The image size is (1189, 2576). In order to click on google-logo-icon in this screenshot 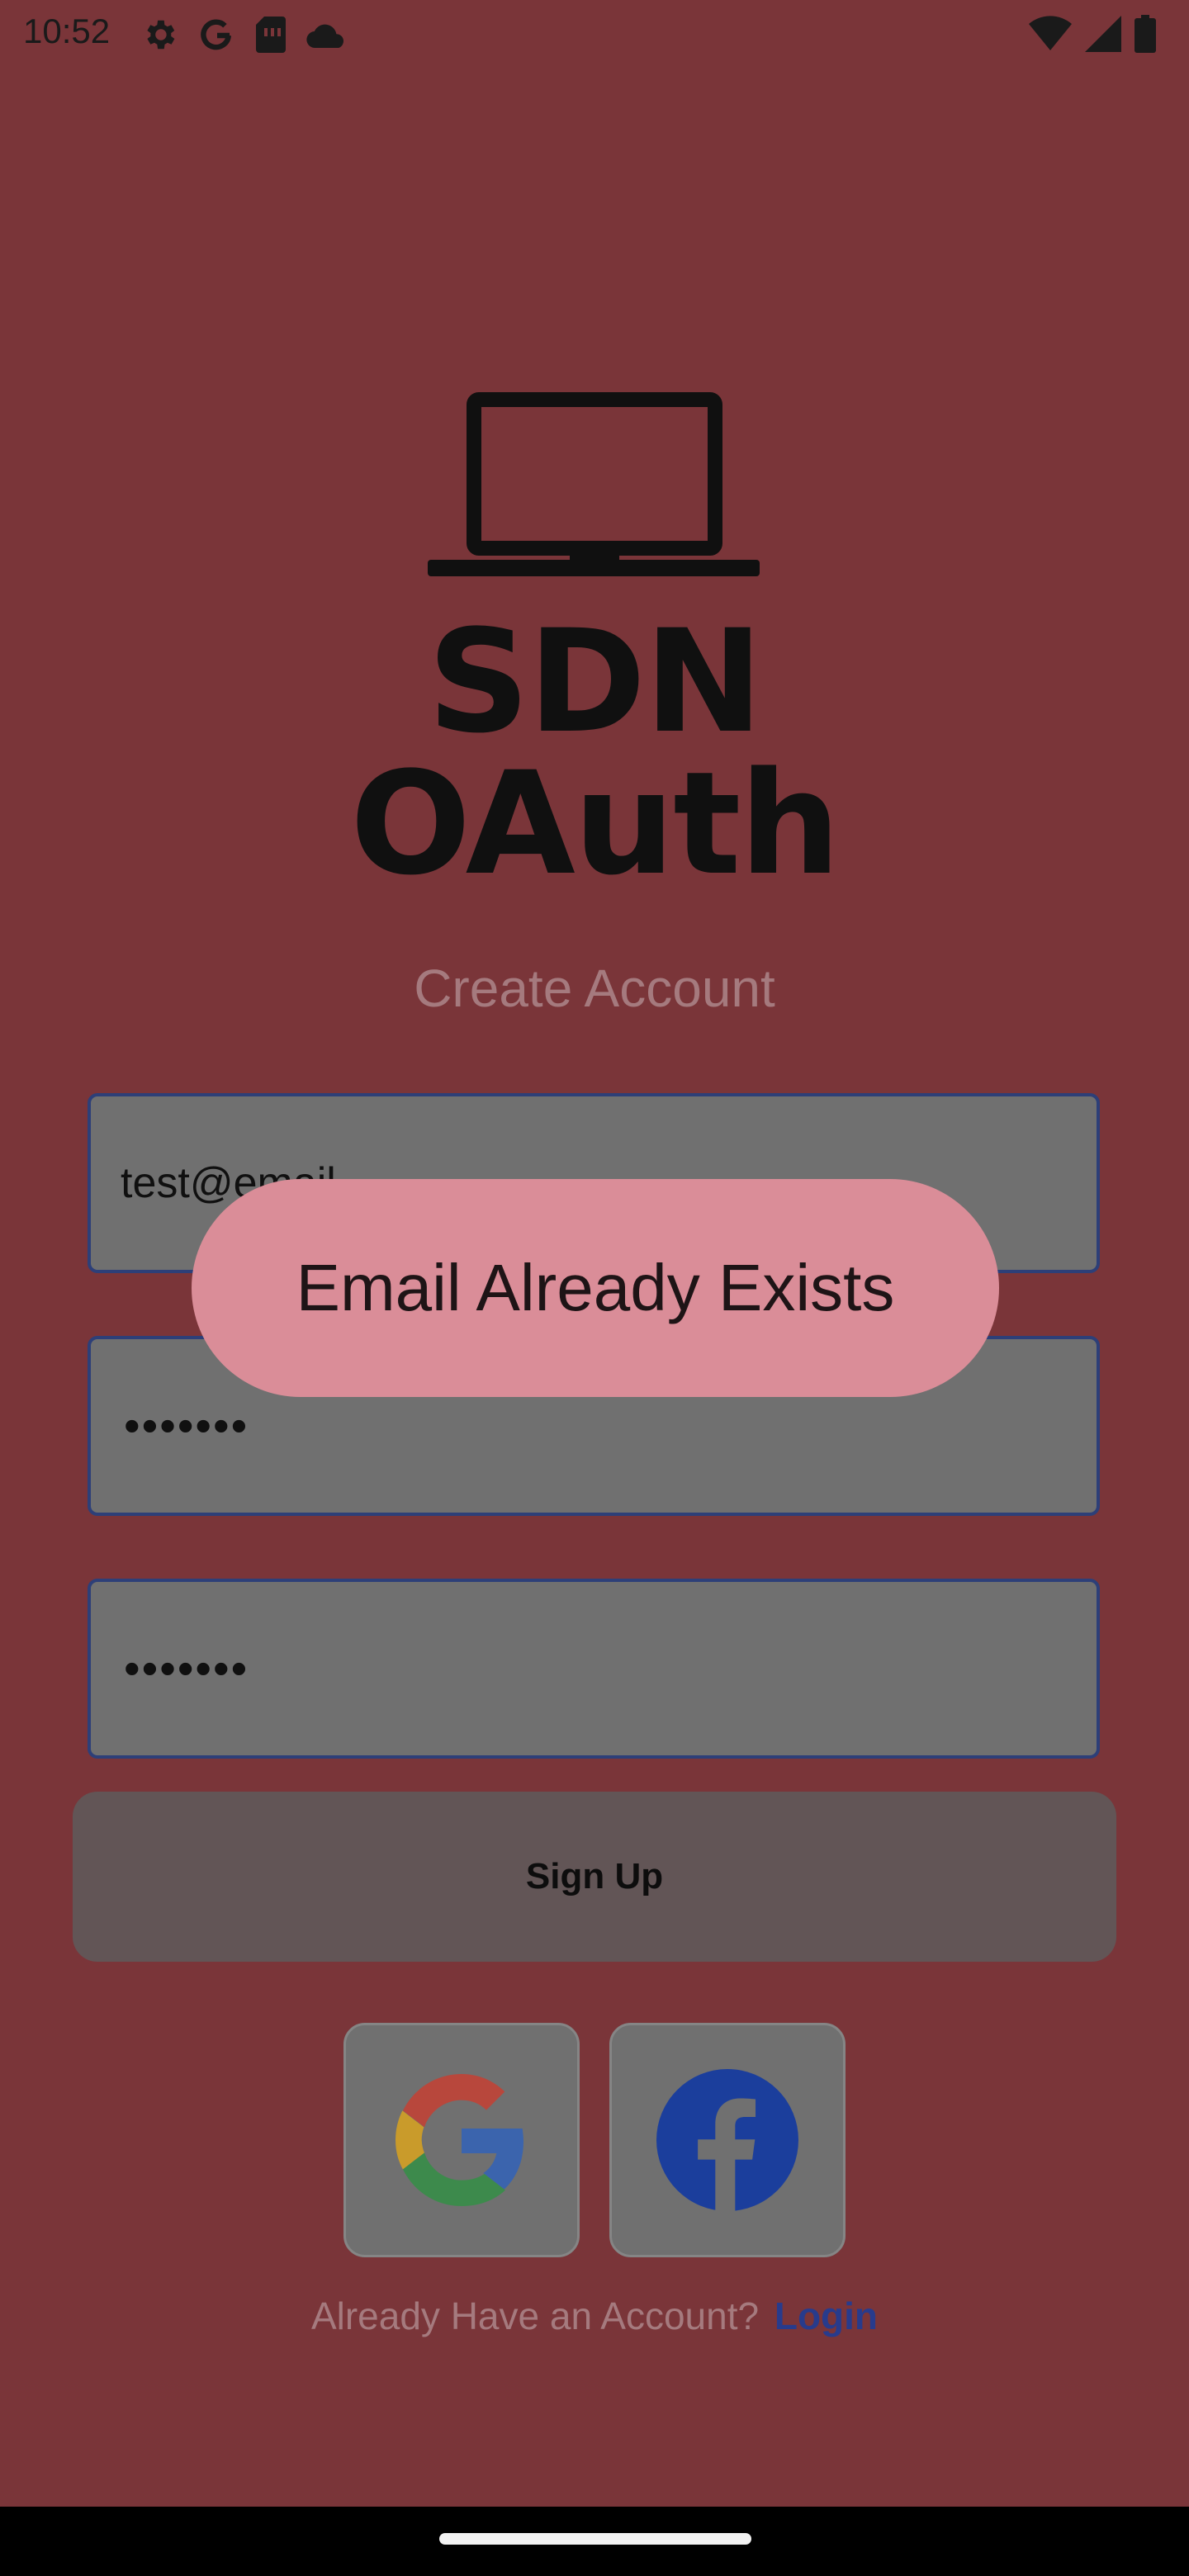, I will do `click(459, 2140)`.